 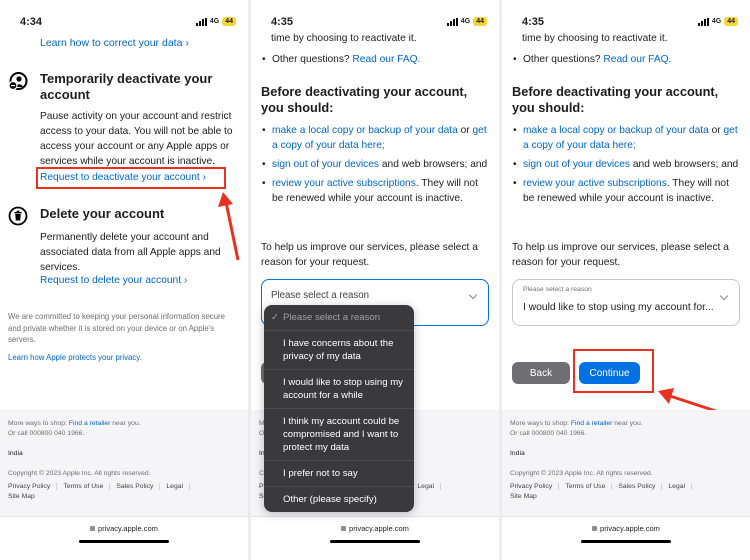 What do you see at coordinates (339, 473) in the screenshot?
I see `dropdown-option-prefer-not-say: I prefer not to say` at bounding box center [339, 473].